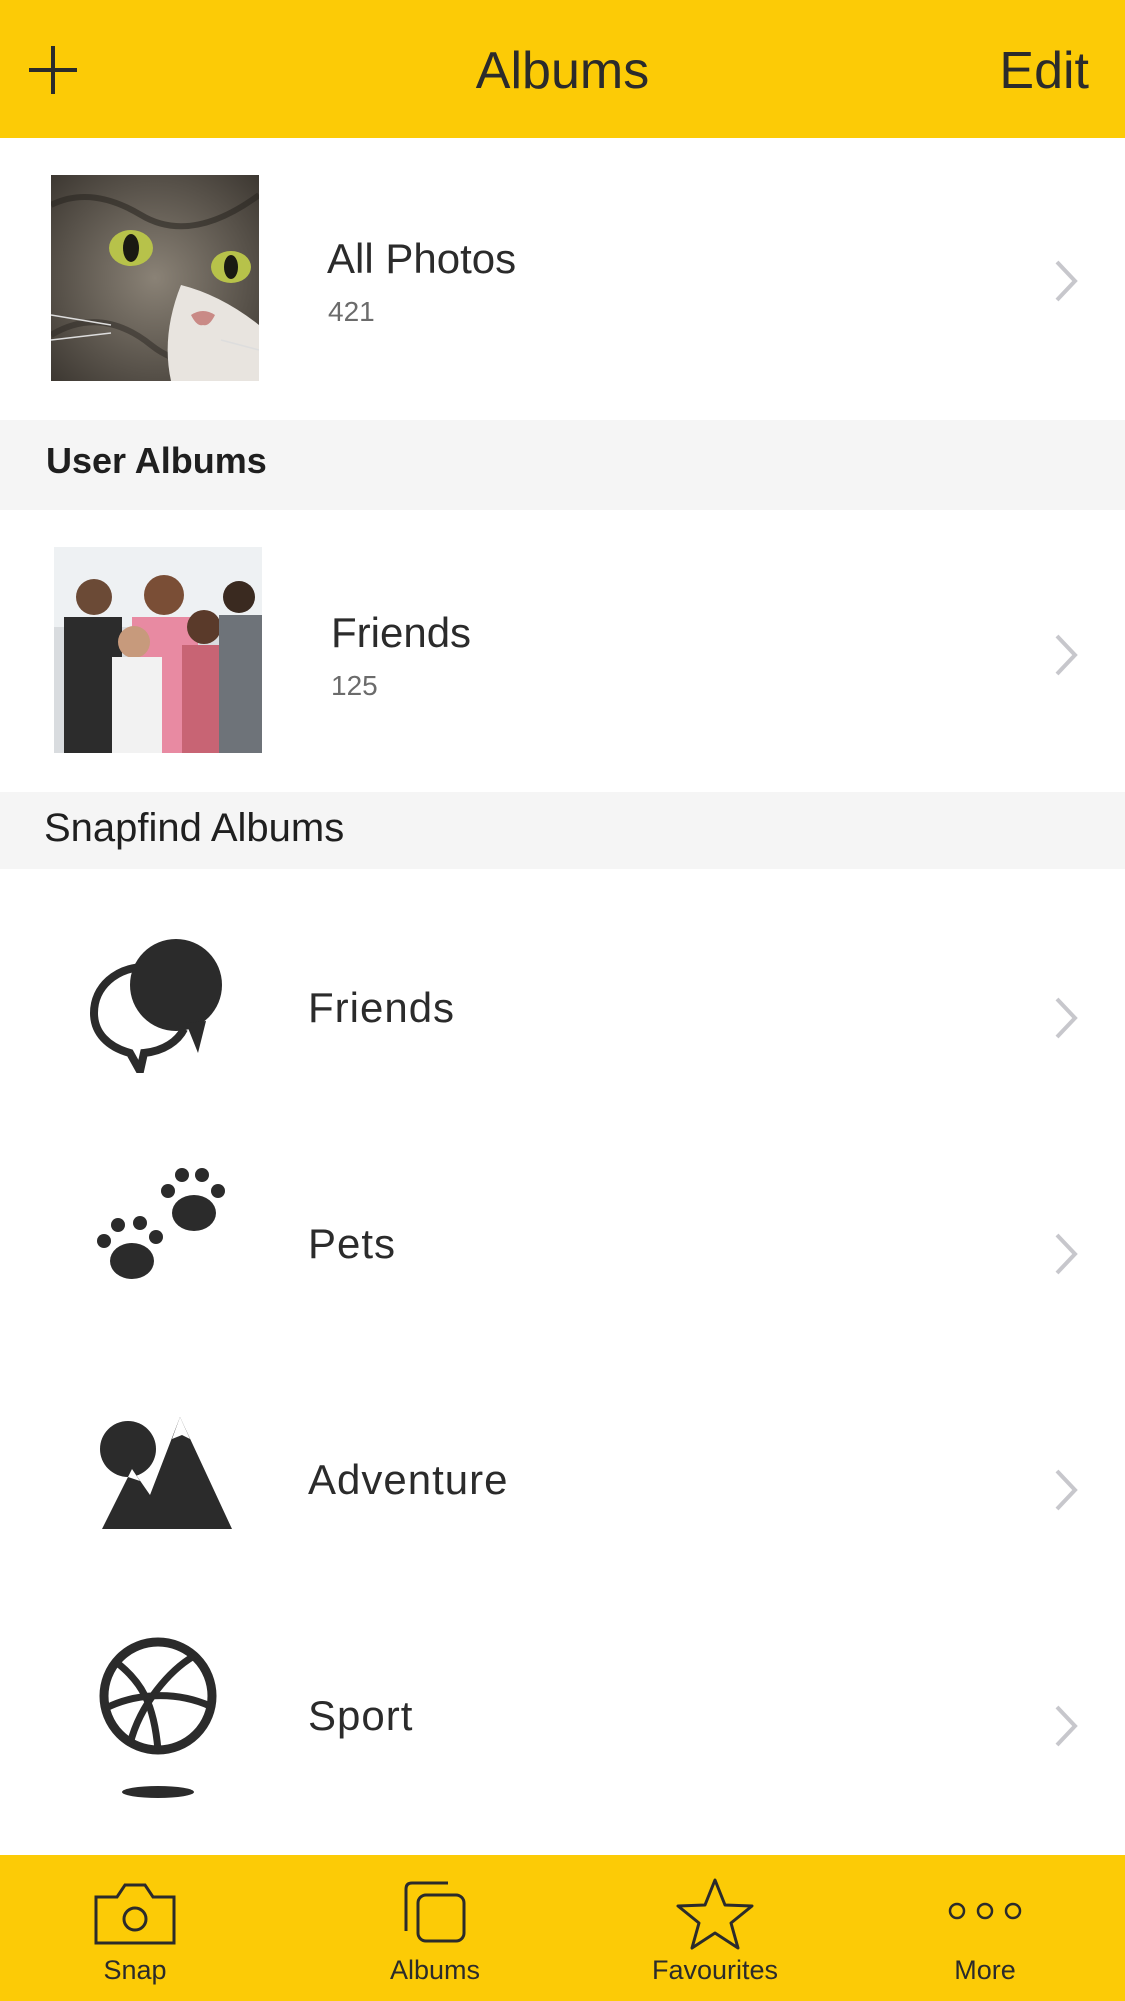 Image resolution: width=1125 pixels, height=2001 pixels. What do you see at coordinates (422, 258) in the screenshot?
I see `album-title: All Photos` at bounding box center [422, 258].